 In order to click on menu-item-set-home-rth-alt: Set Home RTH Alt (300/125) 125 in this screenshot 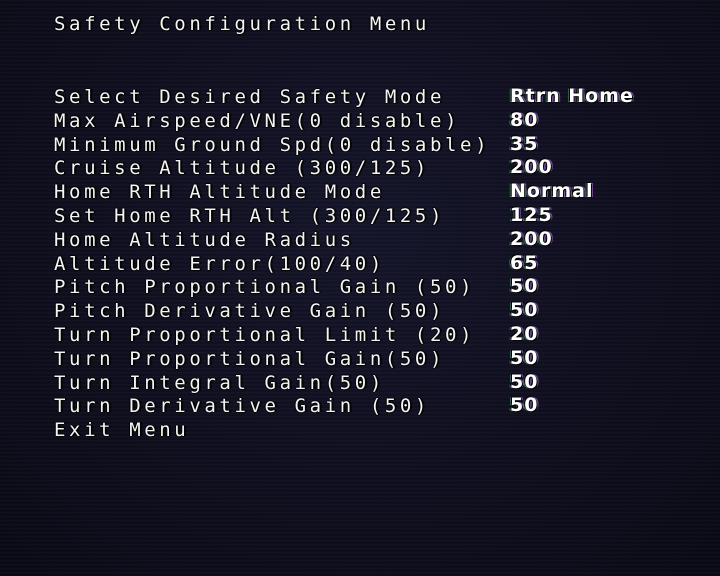, I will do `click(379, 216)`.